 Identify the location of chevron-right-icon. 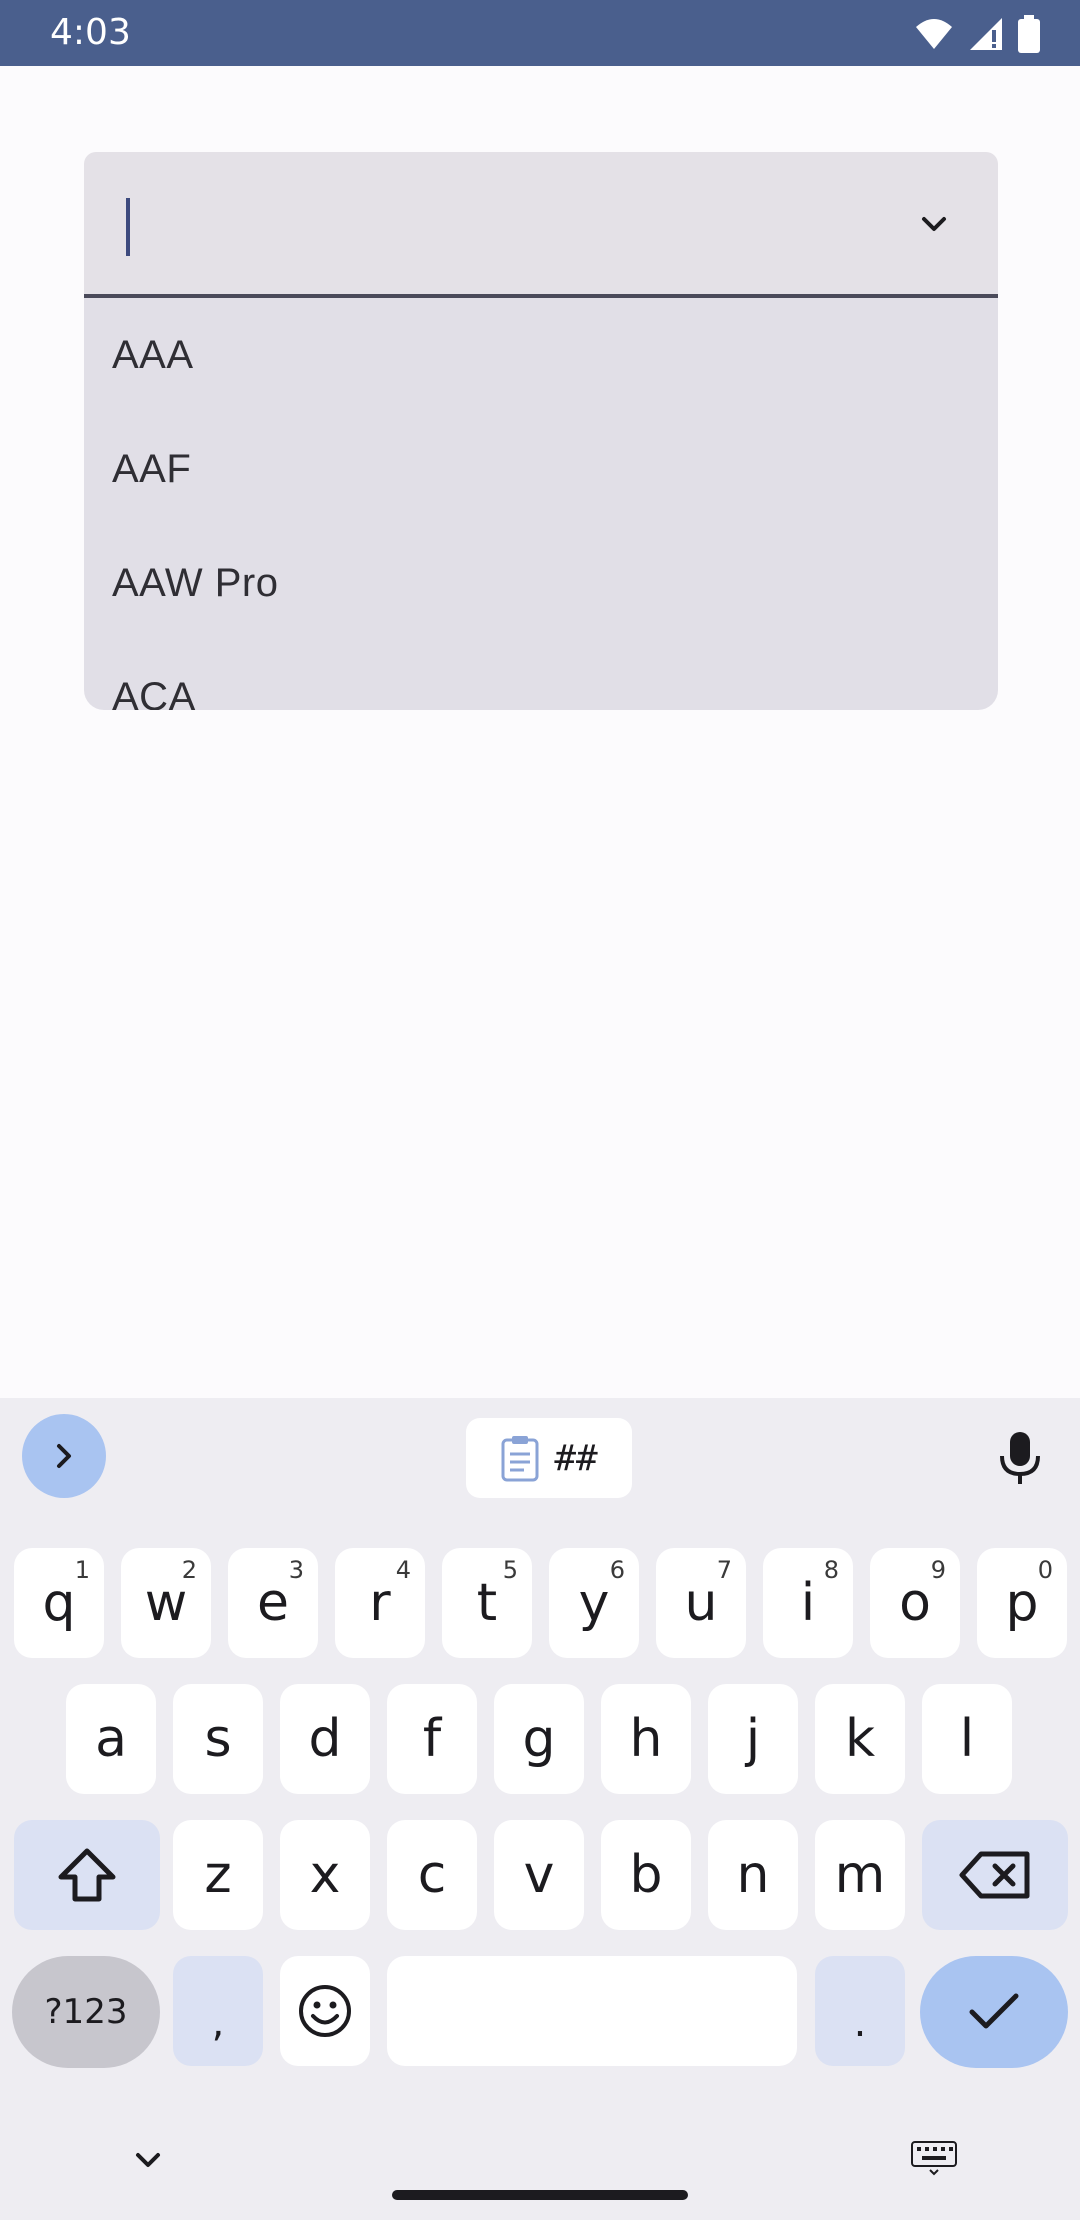
(64, 1456).